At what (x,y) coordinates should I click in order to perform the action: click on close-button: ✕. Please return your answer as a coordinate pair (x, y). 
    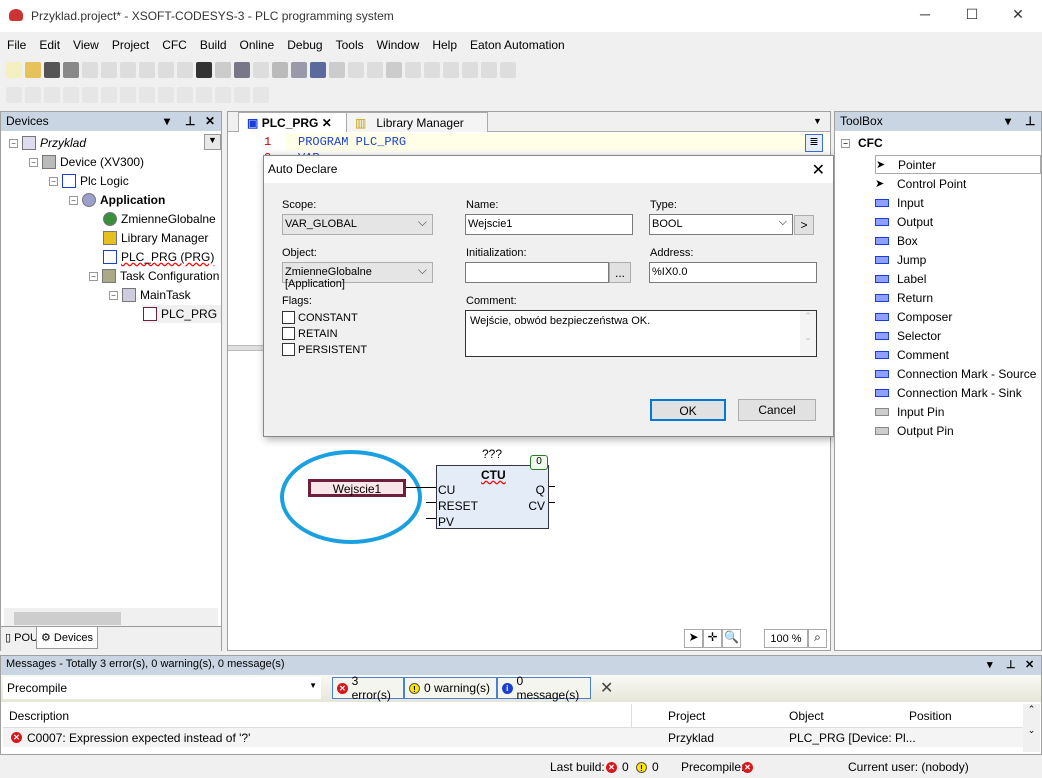
    Looking at the image, I should click on (1018, 16).